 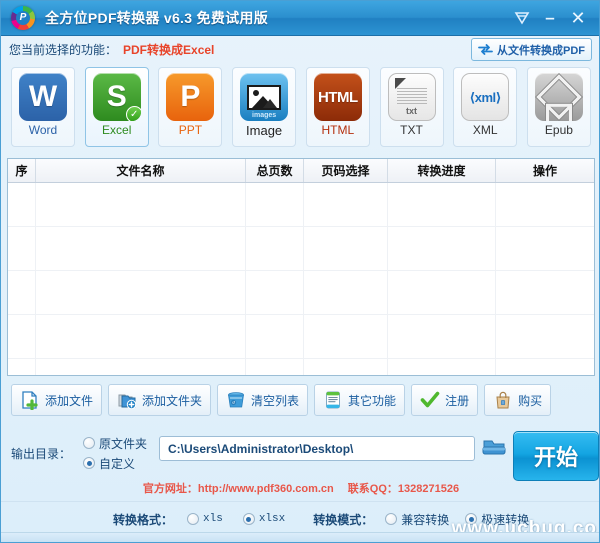 What do you see at coordinates (559, 97) in the screenshot?
I see `epub-diamond-shape` at bounding box center [559, 97].